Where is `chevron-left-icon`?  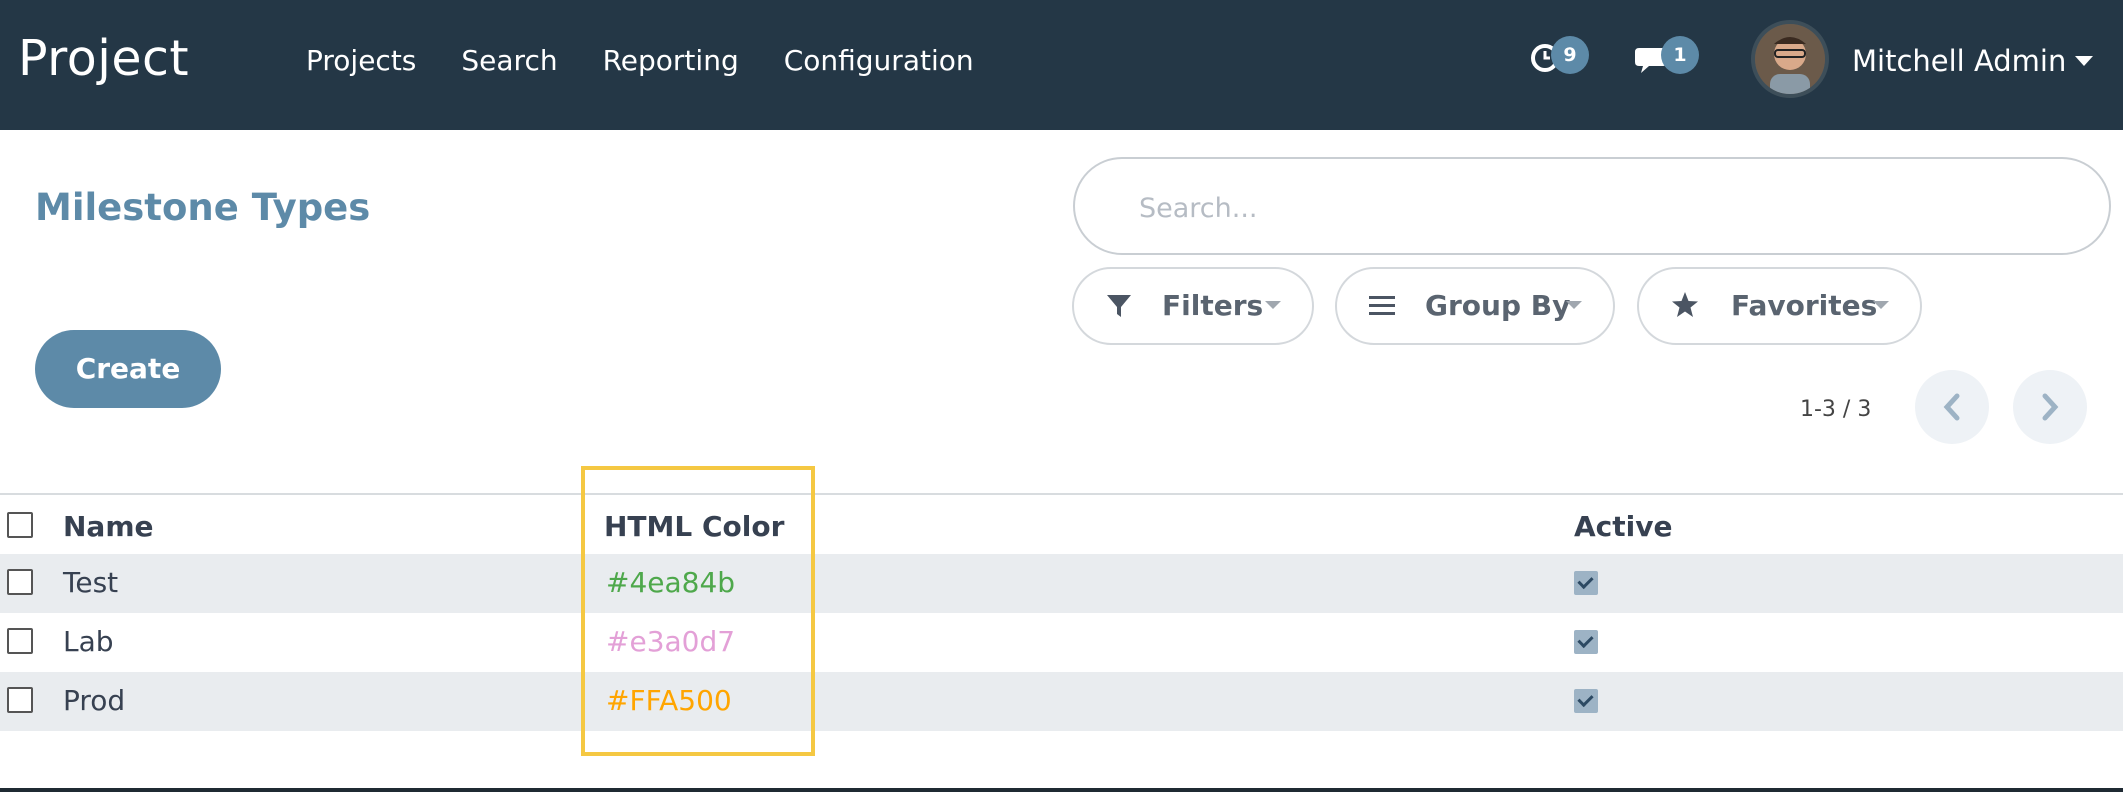 chevron-left-icon is located at coordinates (1951, 407).